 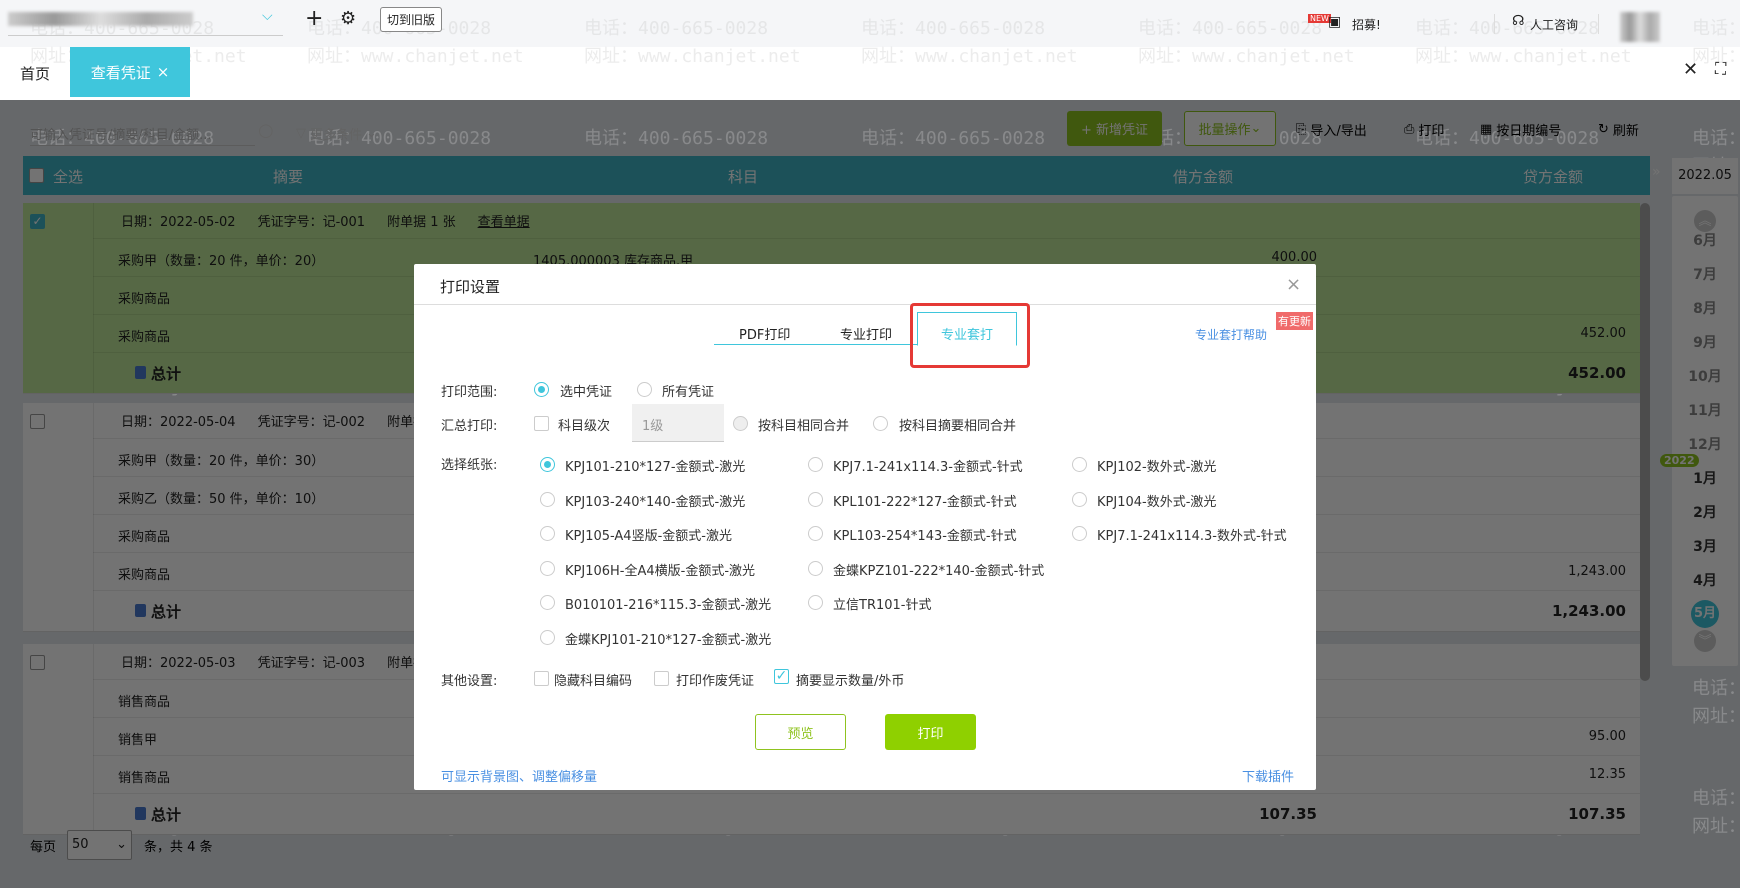 What do you see at coordinates (1705, 342) in the screenshot?
I see `month-item: 9月` at bounding box center [1705, 342].